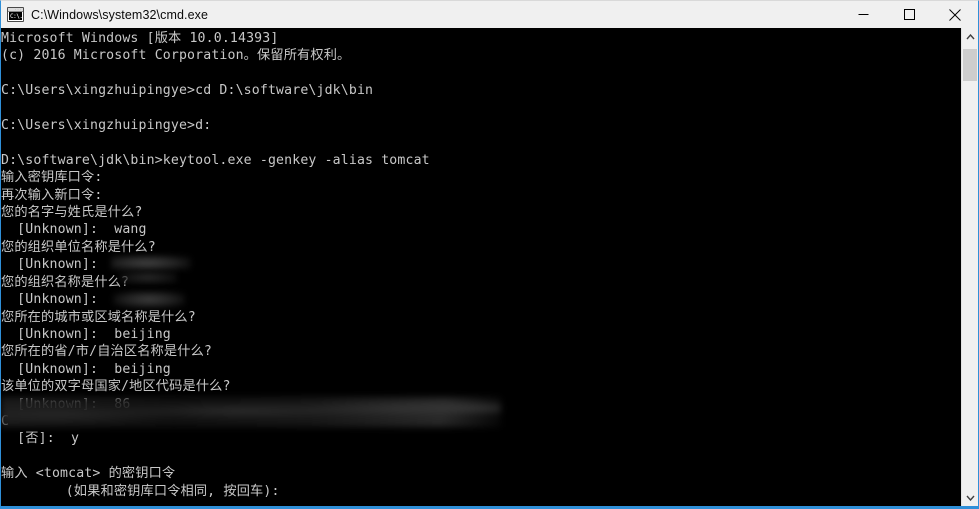 This screenshot has height=509, width=979. What do you see at coordinates (489, 14) in the screenshot?
I see `window-titlebar: ··· C:\. C:\Windows\system32\cmd.exe` at bounding box center [489, 14].